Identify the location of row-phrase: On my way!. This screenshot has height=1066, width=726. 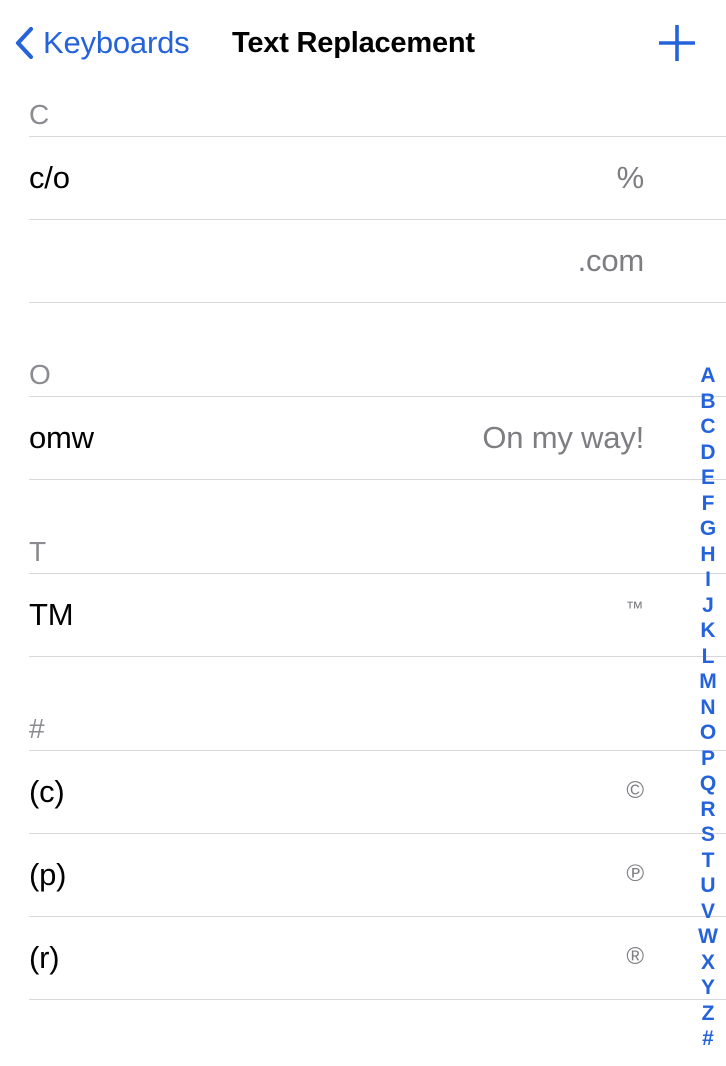
(563, 437).